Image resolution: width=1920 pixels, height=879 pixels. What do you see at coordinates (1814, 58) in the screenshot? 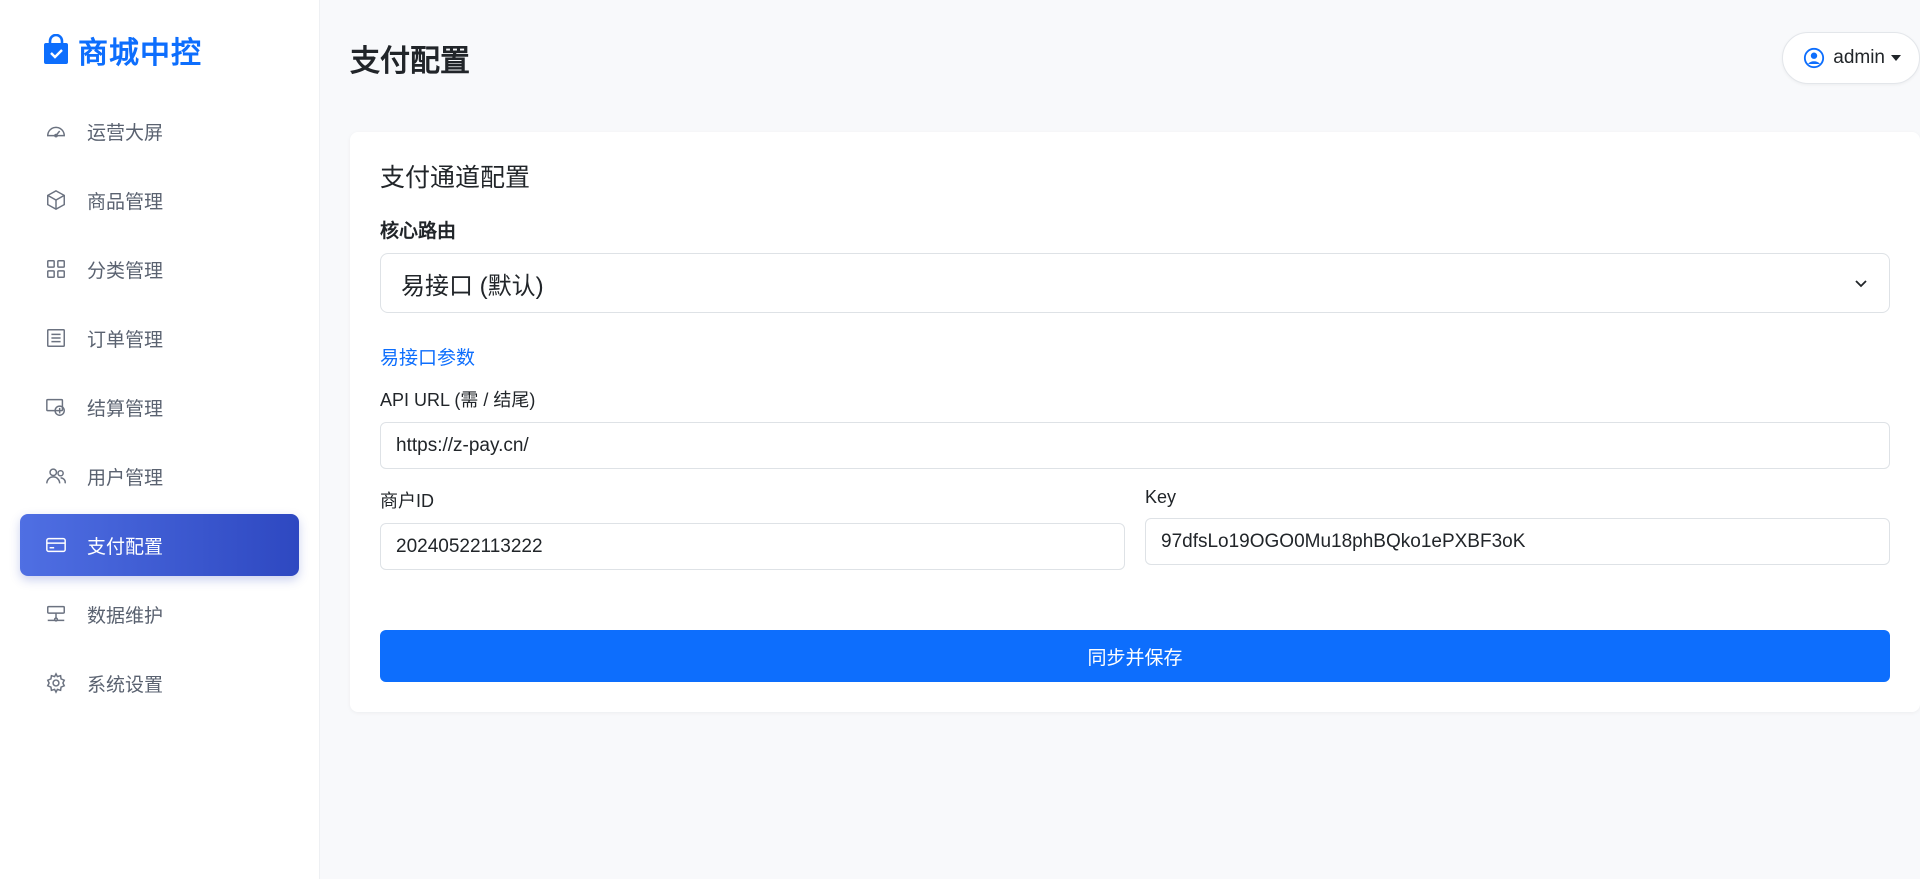
I see `user-circle-icon` at bounding box center [1814, 58].